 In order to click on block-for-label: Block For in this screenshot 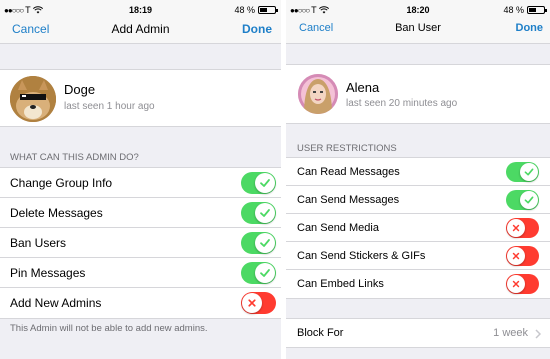, I will do `click(320, 333)`.